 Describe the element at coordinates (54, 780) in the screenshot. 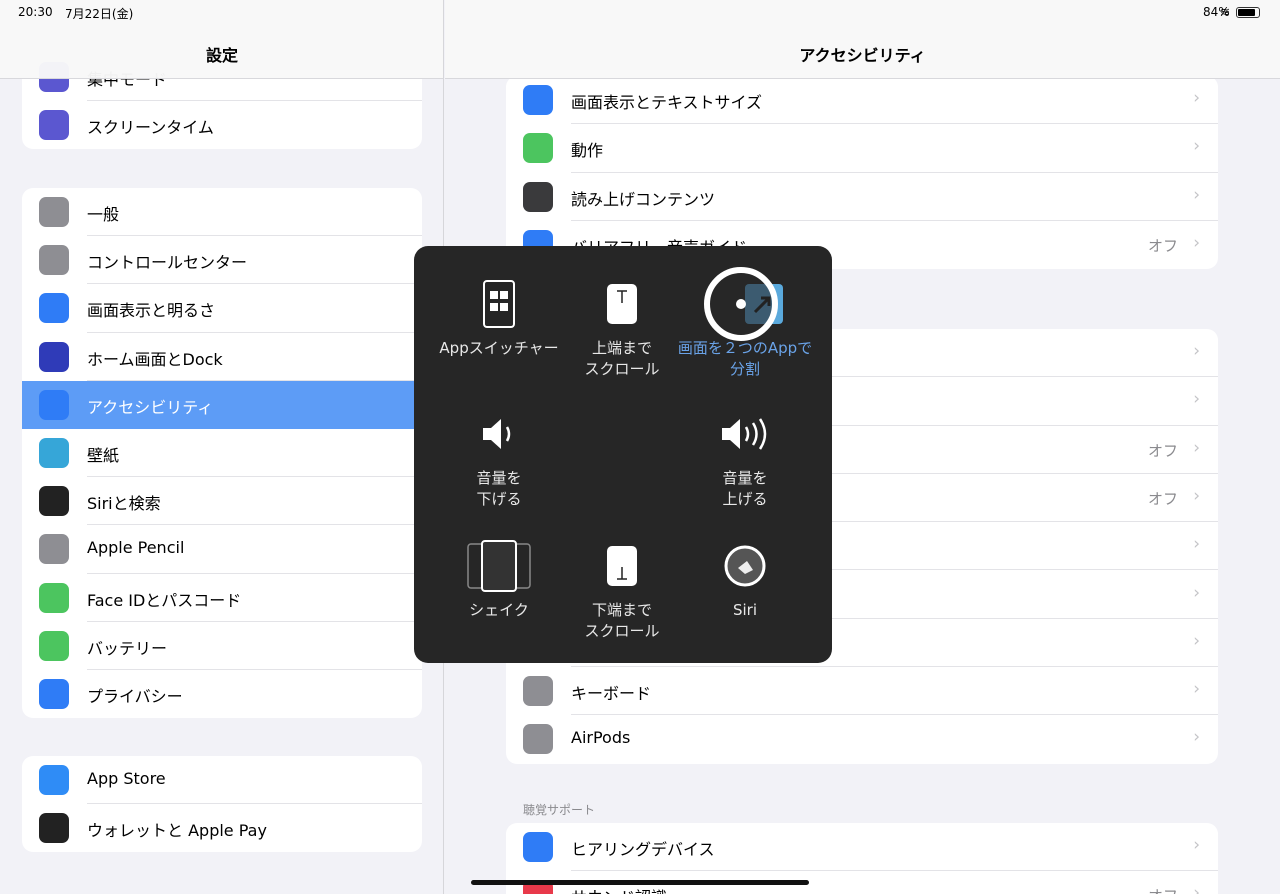

I see `app-store-icon` at that location.